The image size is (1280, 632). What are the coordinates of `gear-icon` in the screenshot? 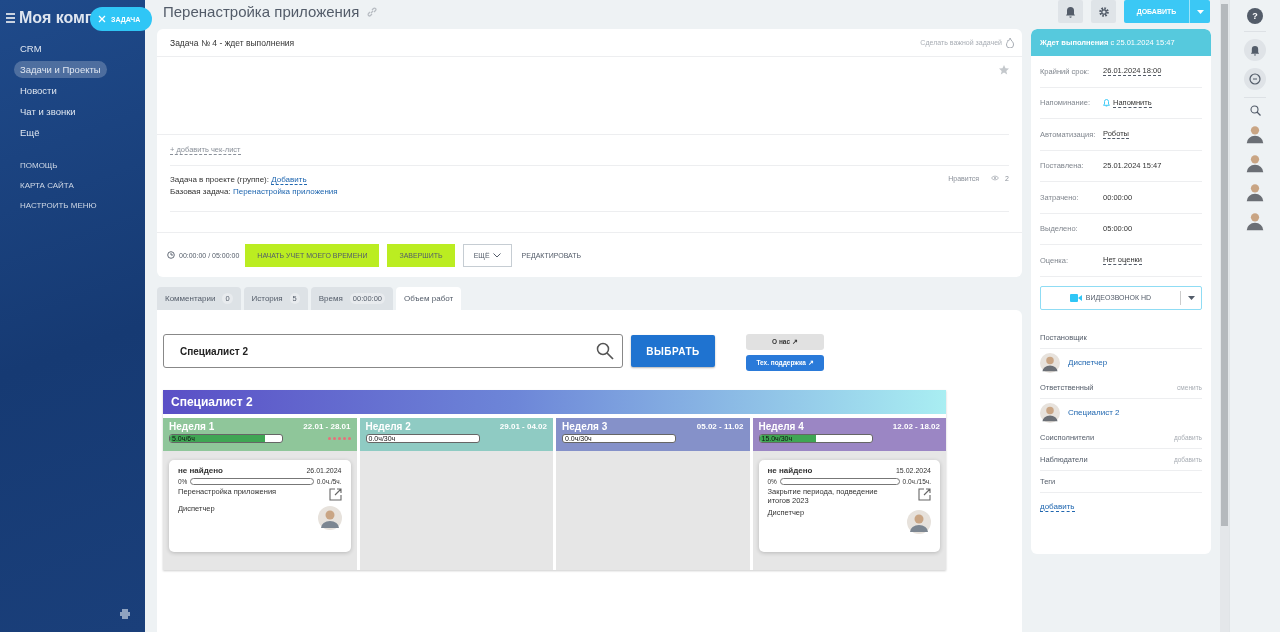 It's located at (1103, 11).